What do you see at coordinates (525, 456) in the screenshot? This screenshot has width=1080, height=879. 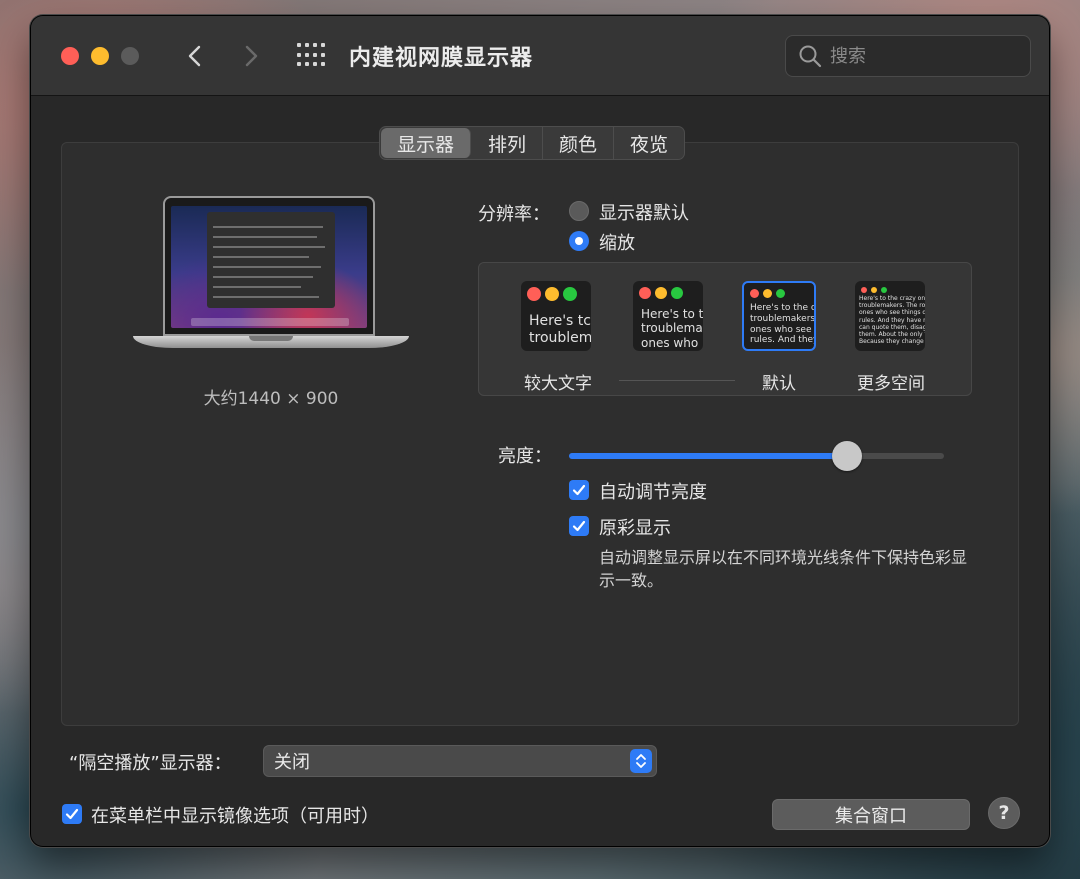 I see `brightness-label: 亮度：` at bounding box center [525, 456].